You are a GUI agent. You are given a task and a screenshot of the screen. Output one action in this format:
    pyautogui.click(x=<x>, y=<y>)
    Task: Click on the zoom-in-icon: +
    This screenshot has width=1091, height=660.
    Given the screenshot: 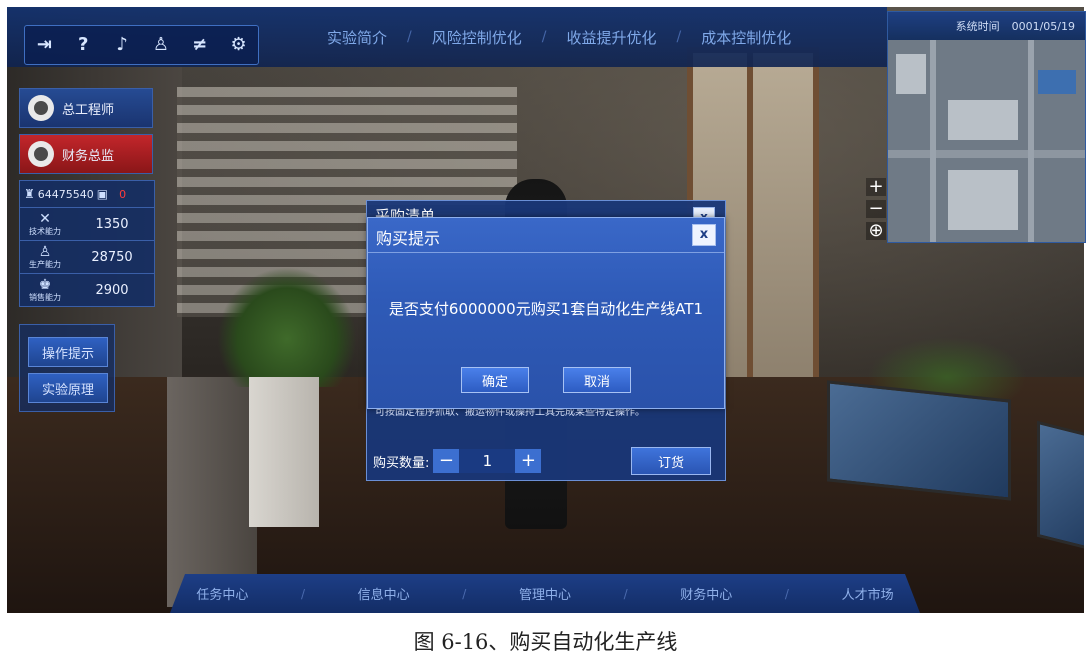 What is the action you would take?
    pyautogui.click(x=876, y=187)
    